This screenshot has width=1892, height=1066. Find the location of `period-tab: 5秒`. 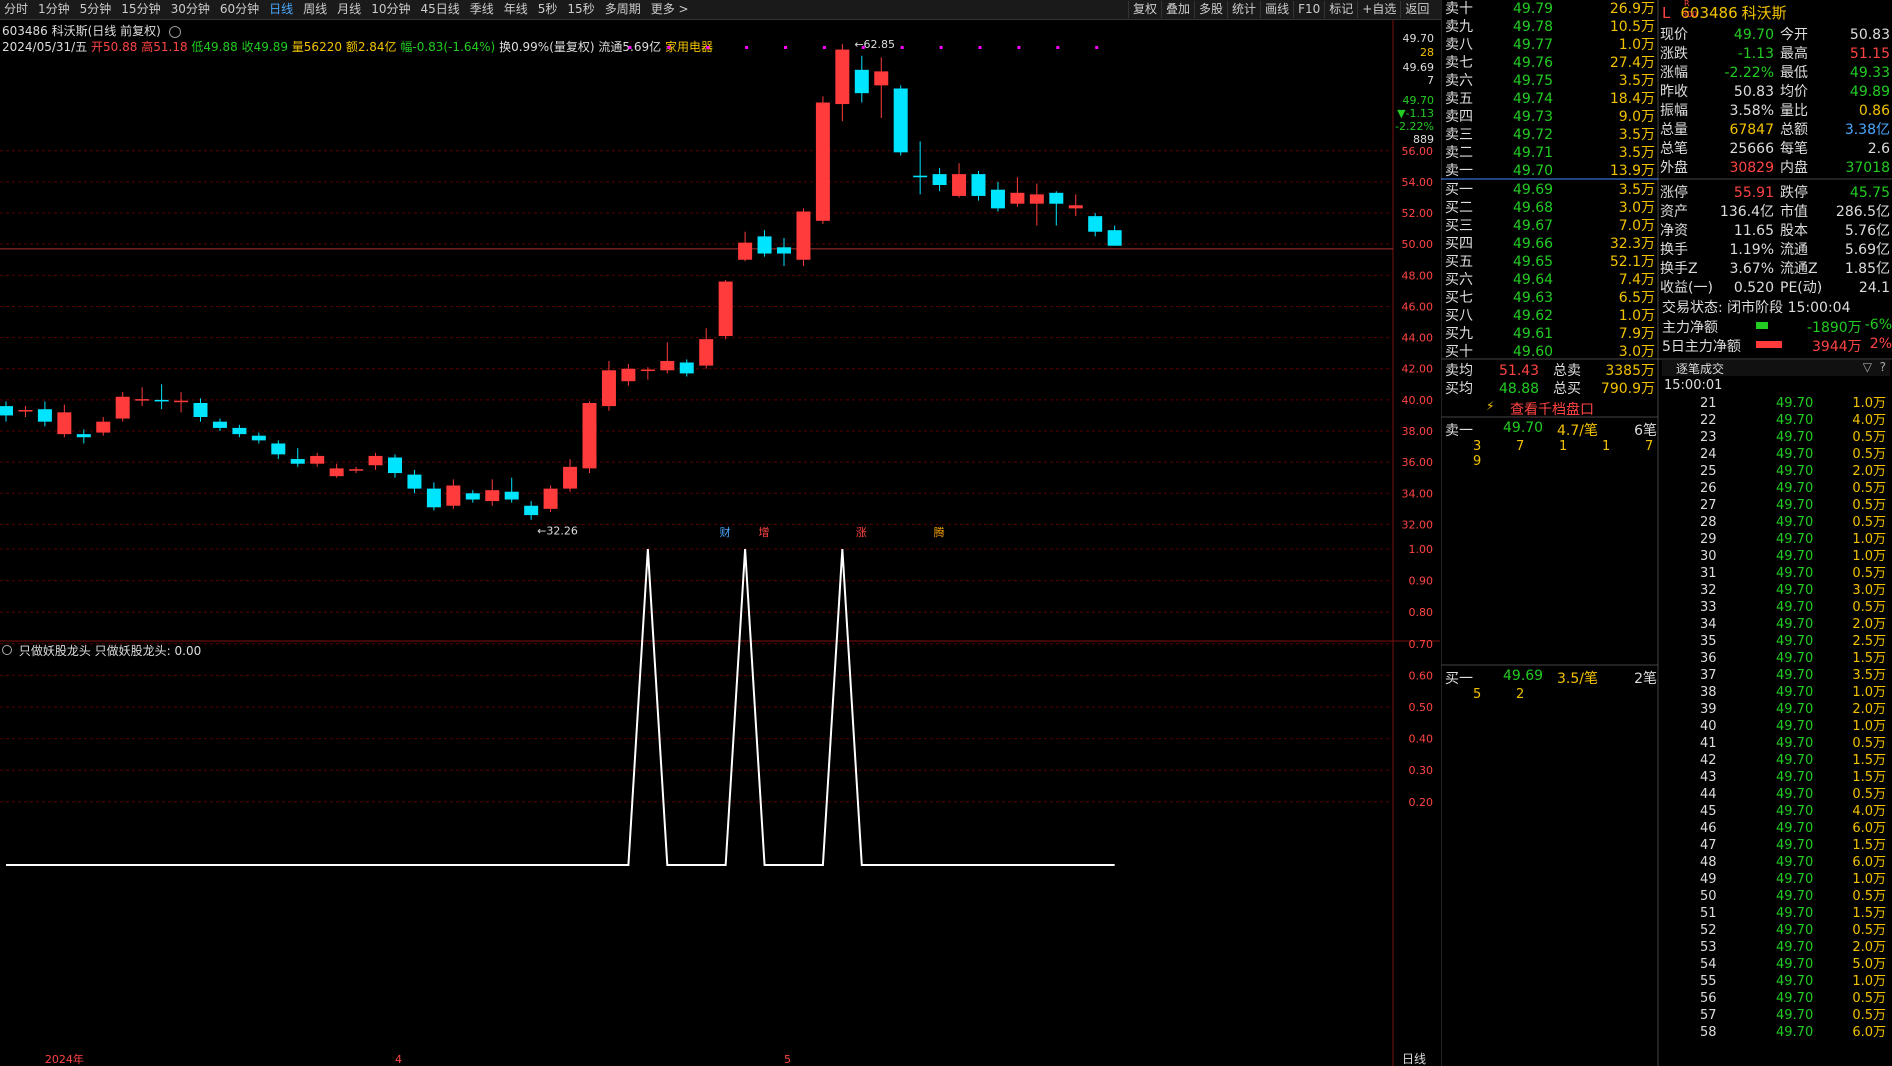

period-tab: 5秒 is located at coordinates (548, 9).